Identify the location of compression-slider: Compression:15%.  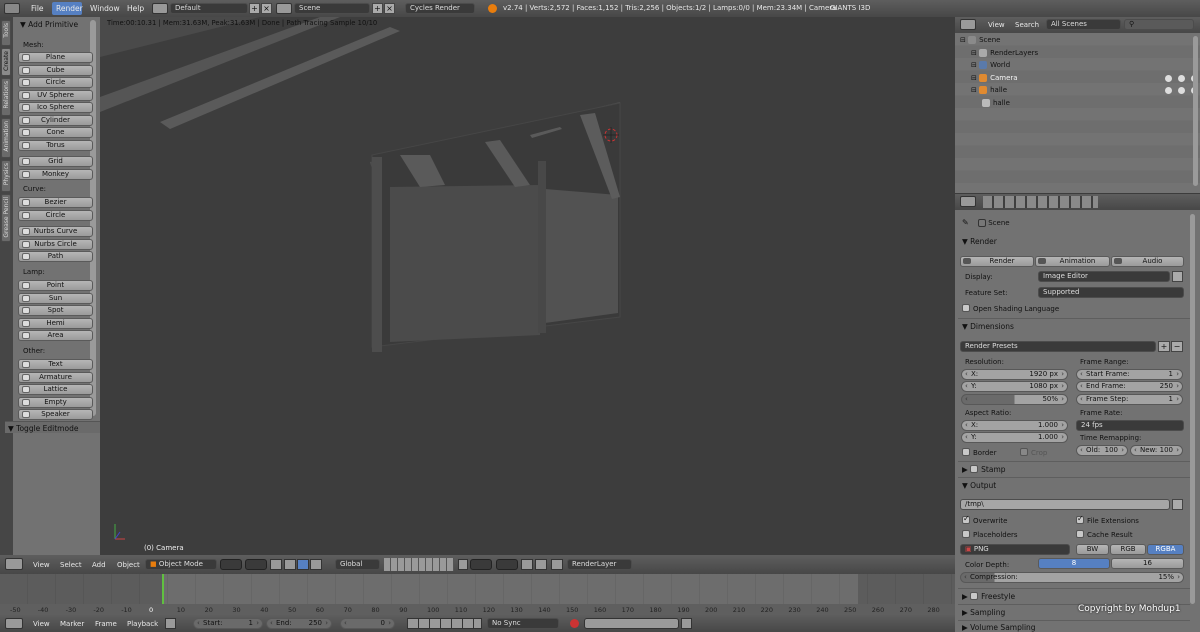
(1072, 577).